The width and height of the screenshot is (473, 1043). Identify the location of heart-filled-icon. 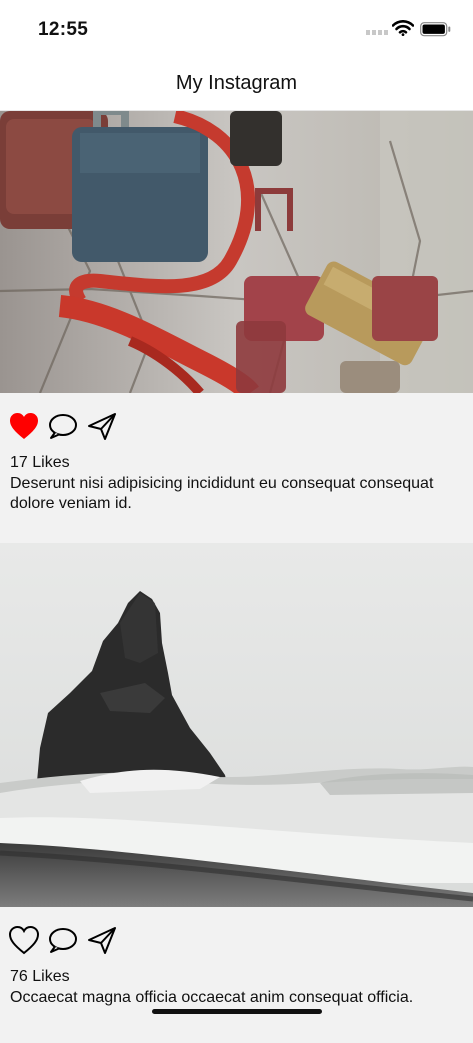
(24, 426).